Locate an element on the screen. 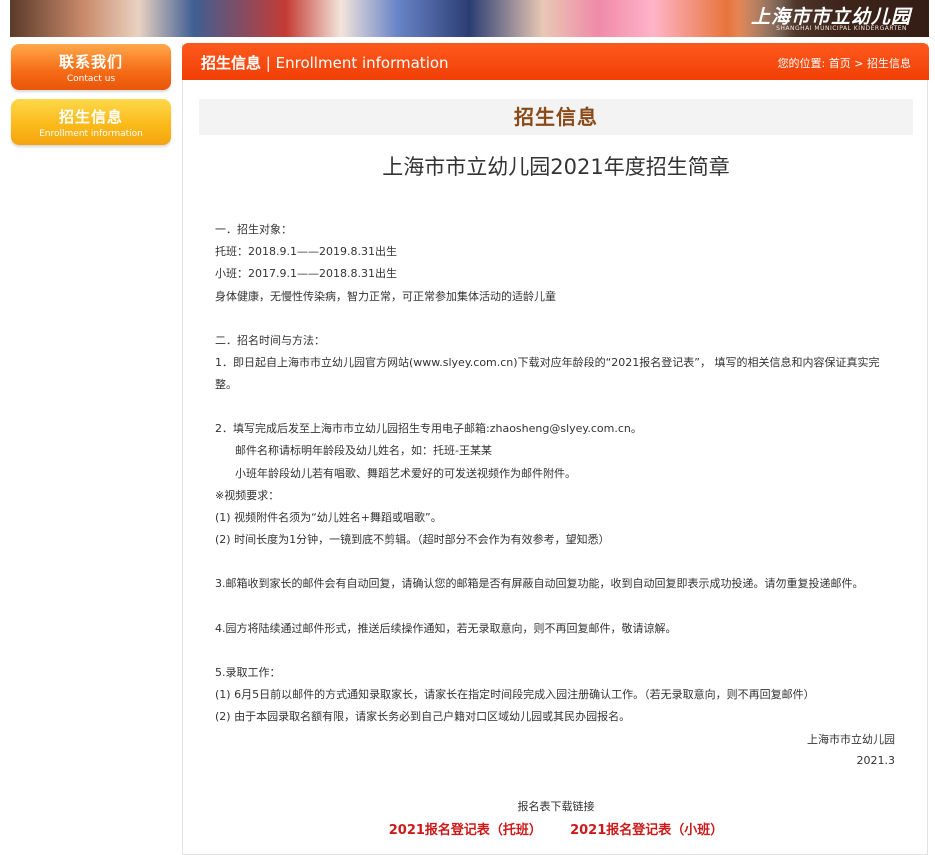  download-link-xiaoban: 2021报名登记表（小班） is located at coordinates (646, 830).